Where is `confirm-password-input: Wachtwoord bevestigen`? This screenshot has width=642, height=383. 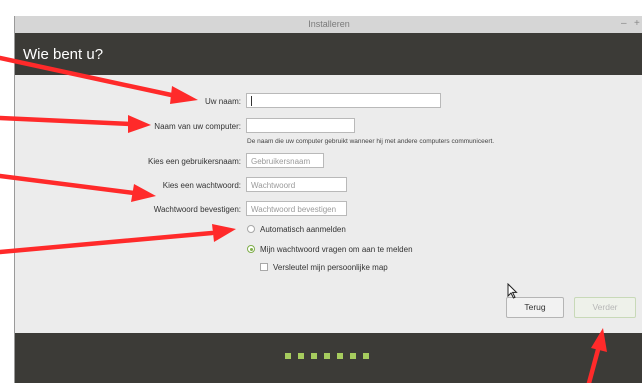
confirm-password-input: Wachtwoord bevestigen is located at coordinates (296, 208).